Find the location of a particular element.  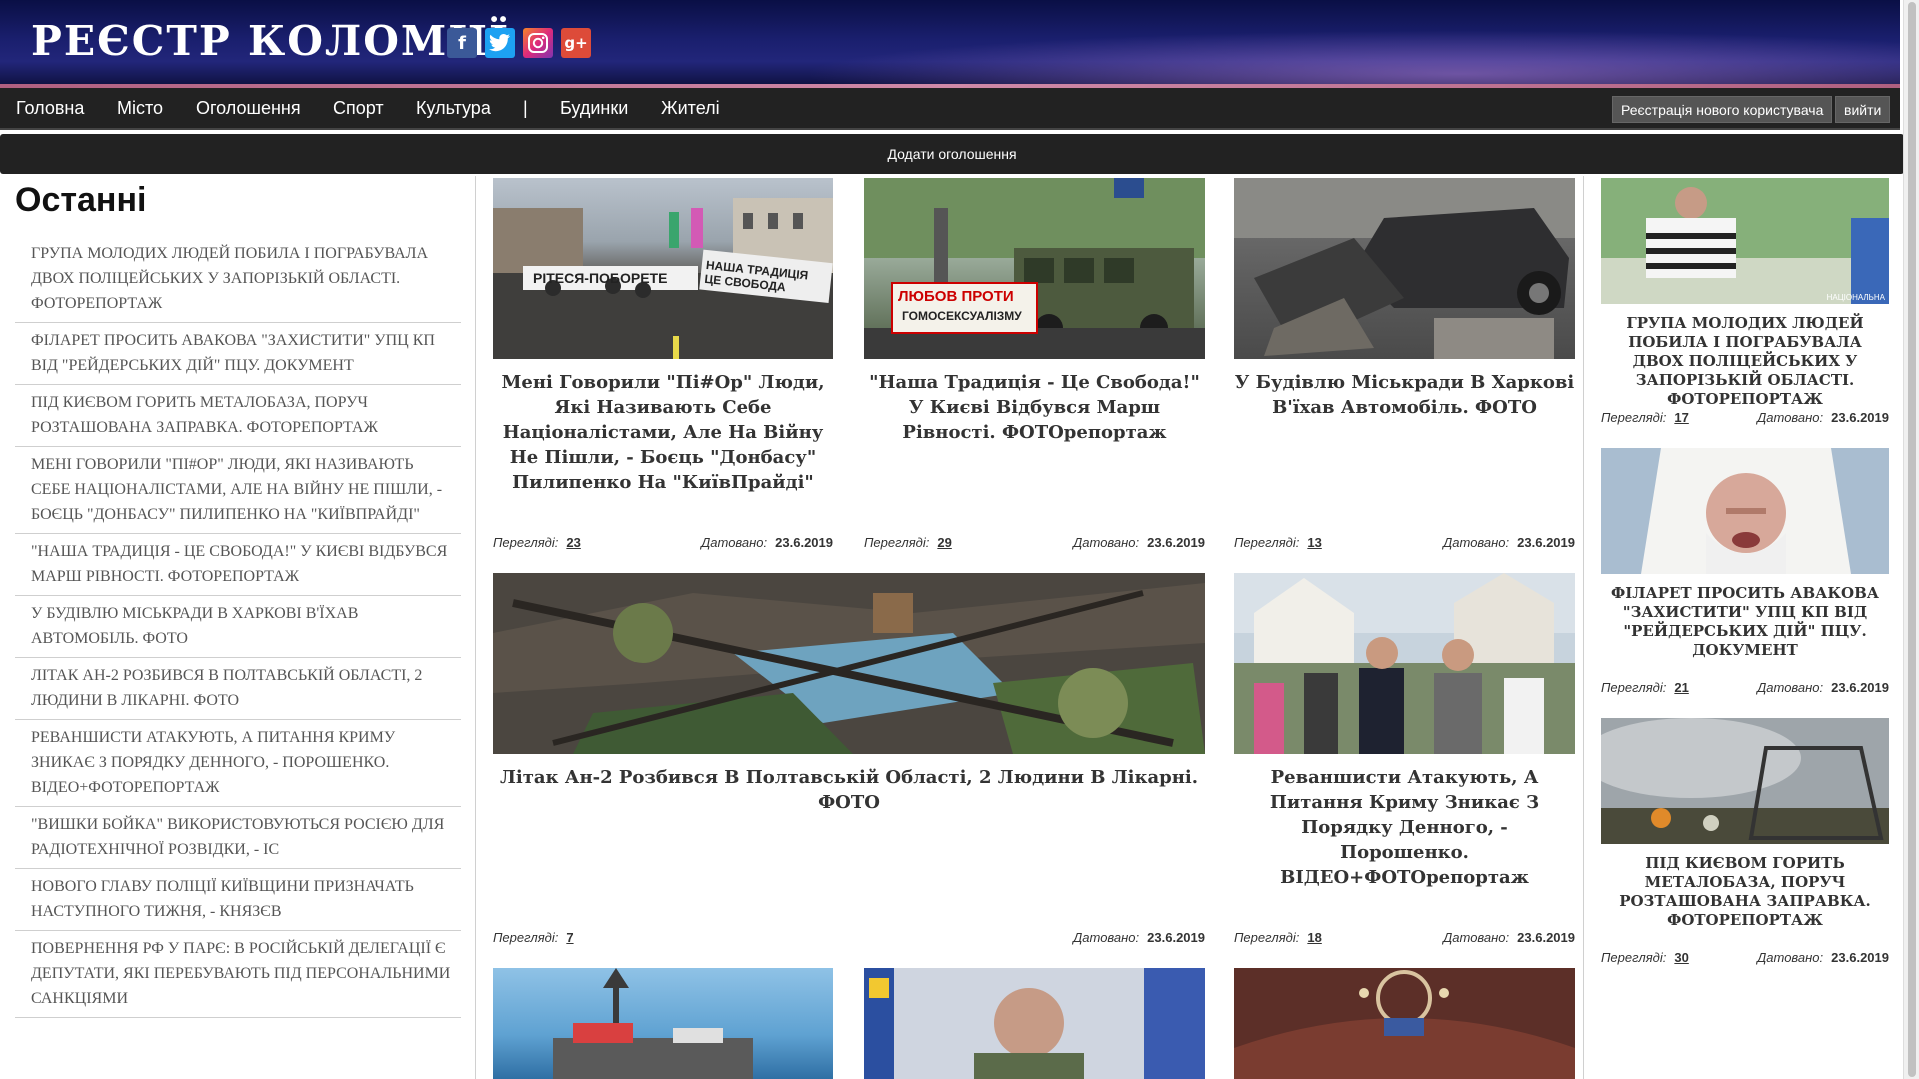

site-title: РЕЄСТР КОЛОМИЇ is located at coordinates (270, 41).